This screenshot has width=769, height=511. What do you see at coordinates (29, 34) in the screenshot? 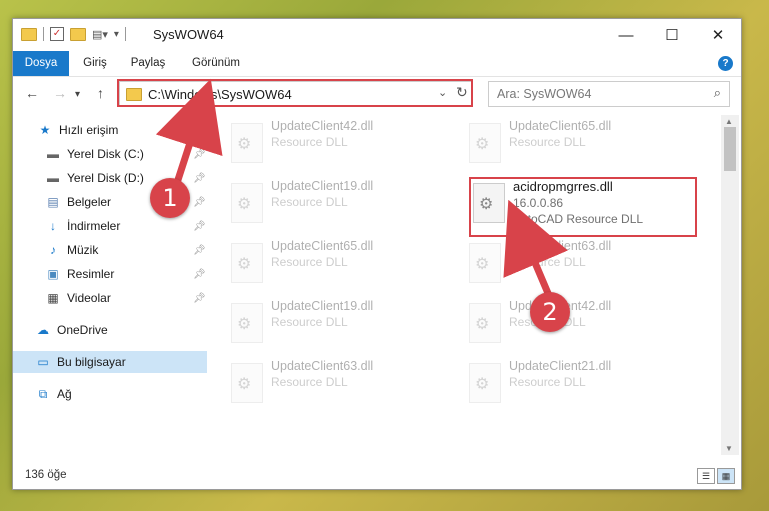
I see `folder-icon` at bounding box center [29, 34].